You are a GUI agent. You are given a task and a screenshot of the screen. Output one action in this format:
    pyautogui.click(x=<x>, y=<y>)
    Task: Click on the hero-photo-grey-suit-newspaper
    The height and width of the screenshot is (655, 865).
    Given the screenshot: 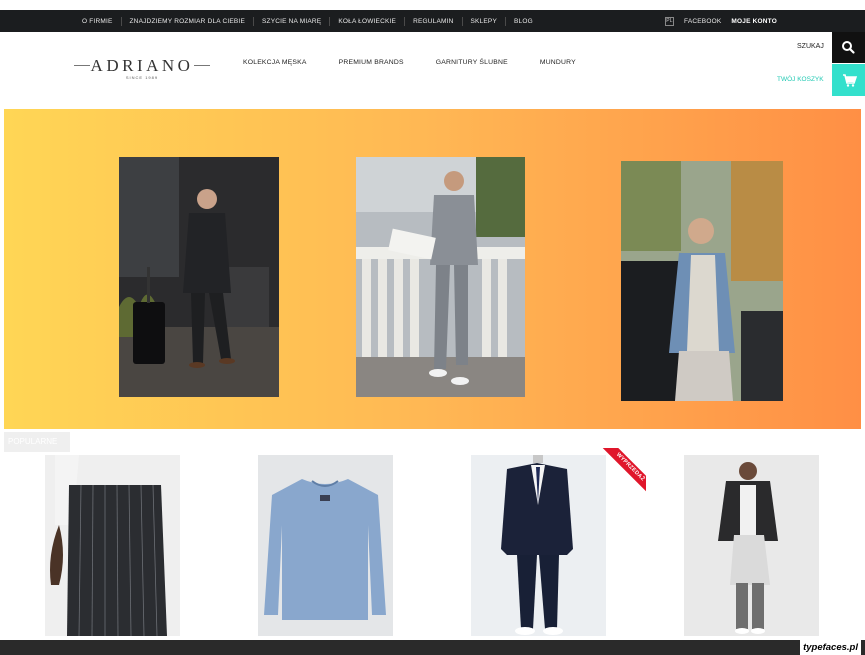 What is the action you would take?
    pyautogui.click(x=440, y=277)
    